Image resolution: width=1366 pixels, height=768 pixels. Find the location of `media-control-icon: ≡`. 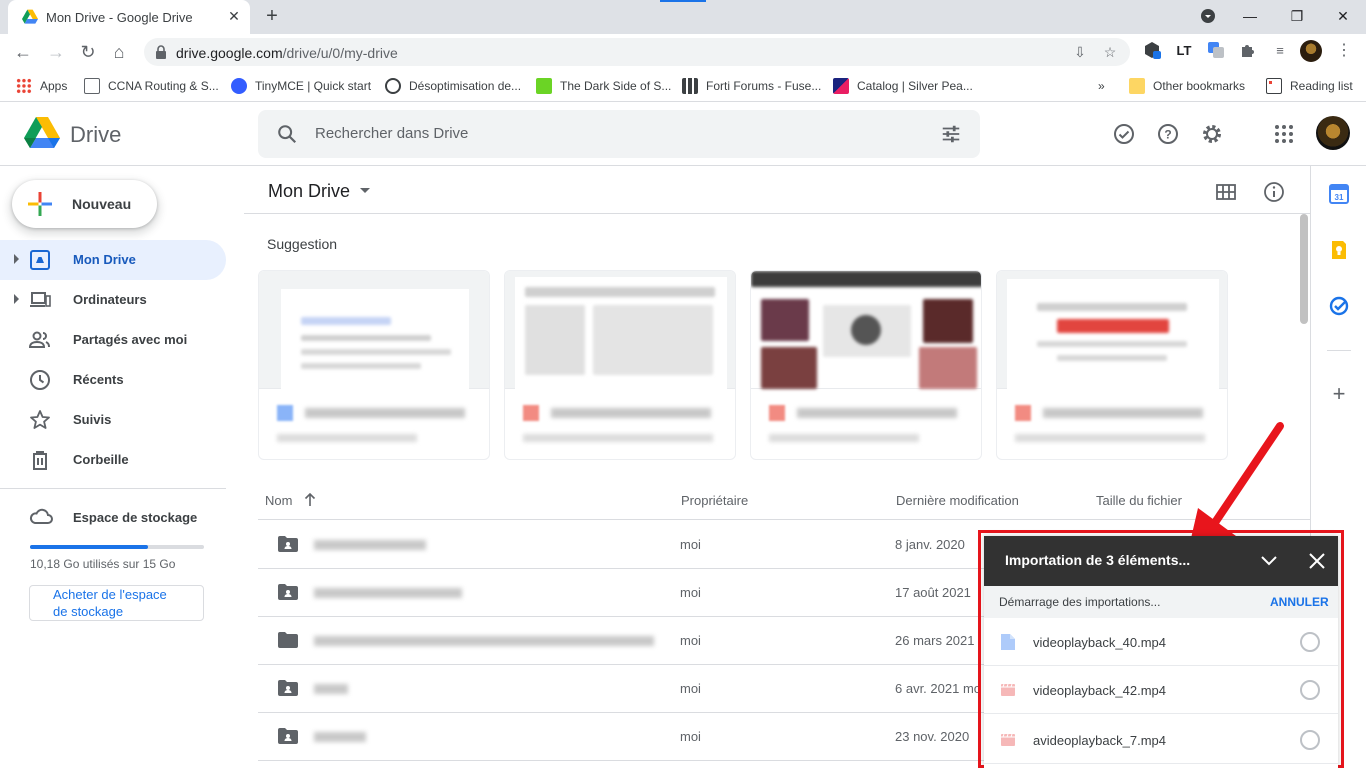

media-control-icon: ≡ is located at coordinates (1280, 51).